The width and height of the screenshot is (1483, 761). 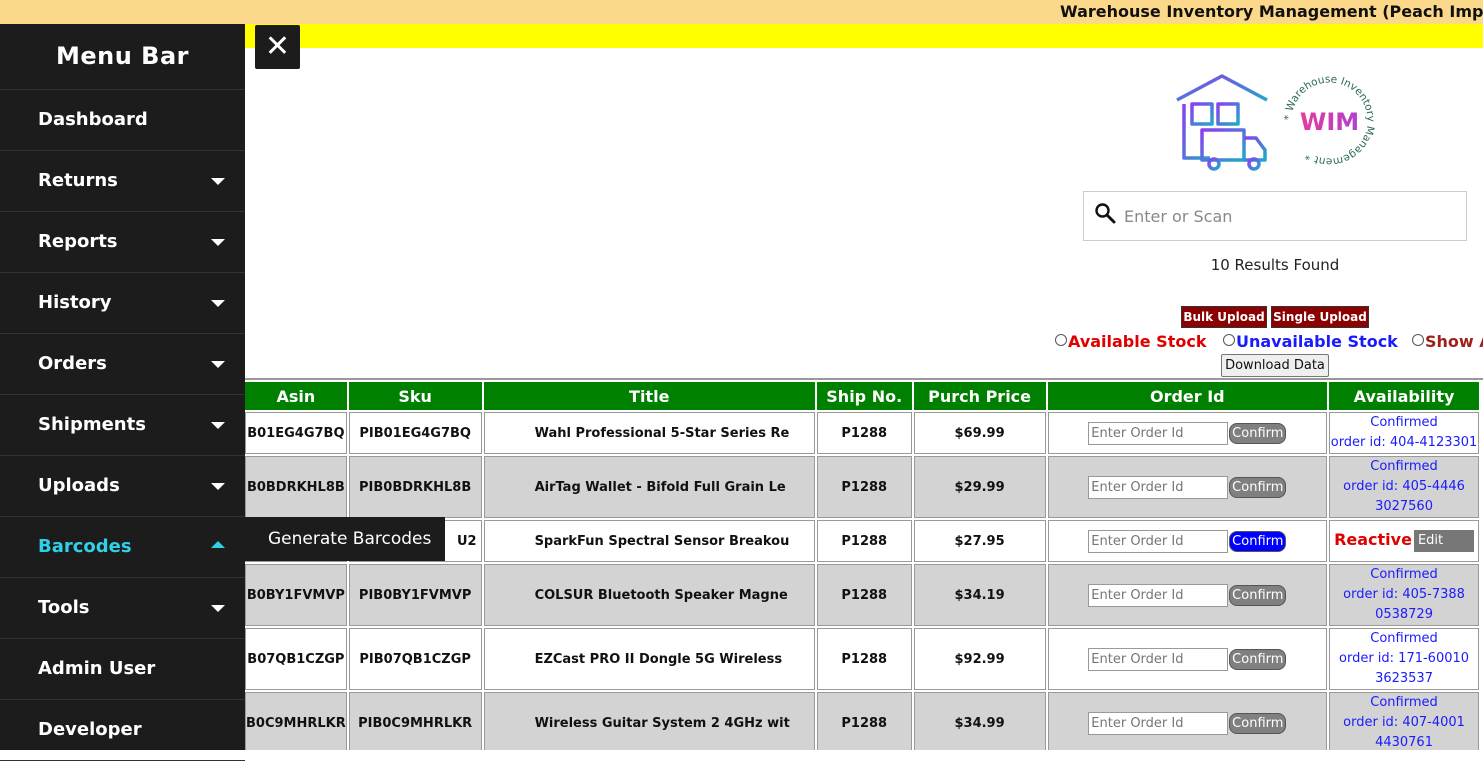 What do you see at coordinates (1404, 678) in the screenshot?
I see `availability-order-id-cont: 3623537` at bounding box center [1404, 678].